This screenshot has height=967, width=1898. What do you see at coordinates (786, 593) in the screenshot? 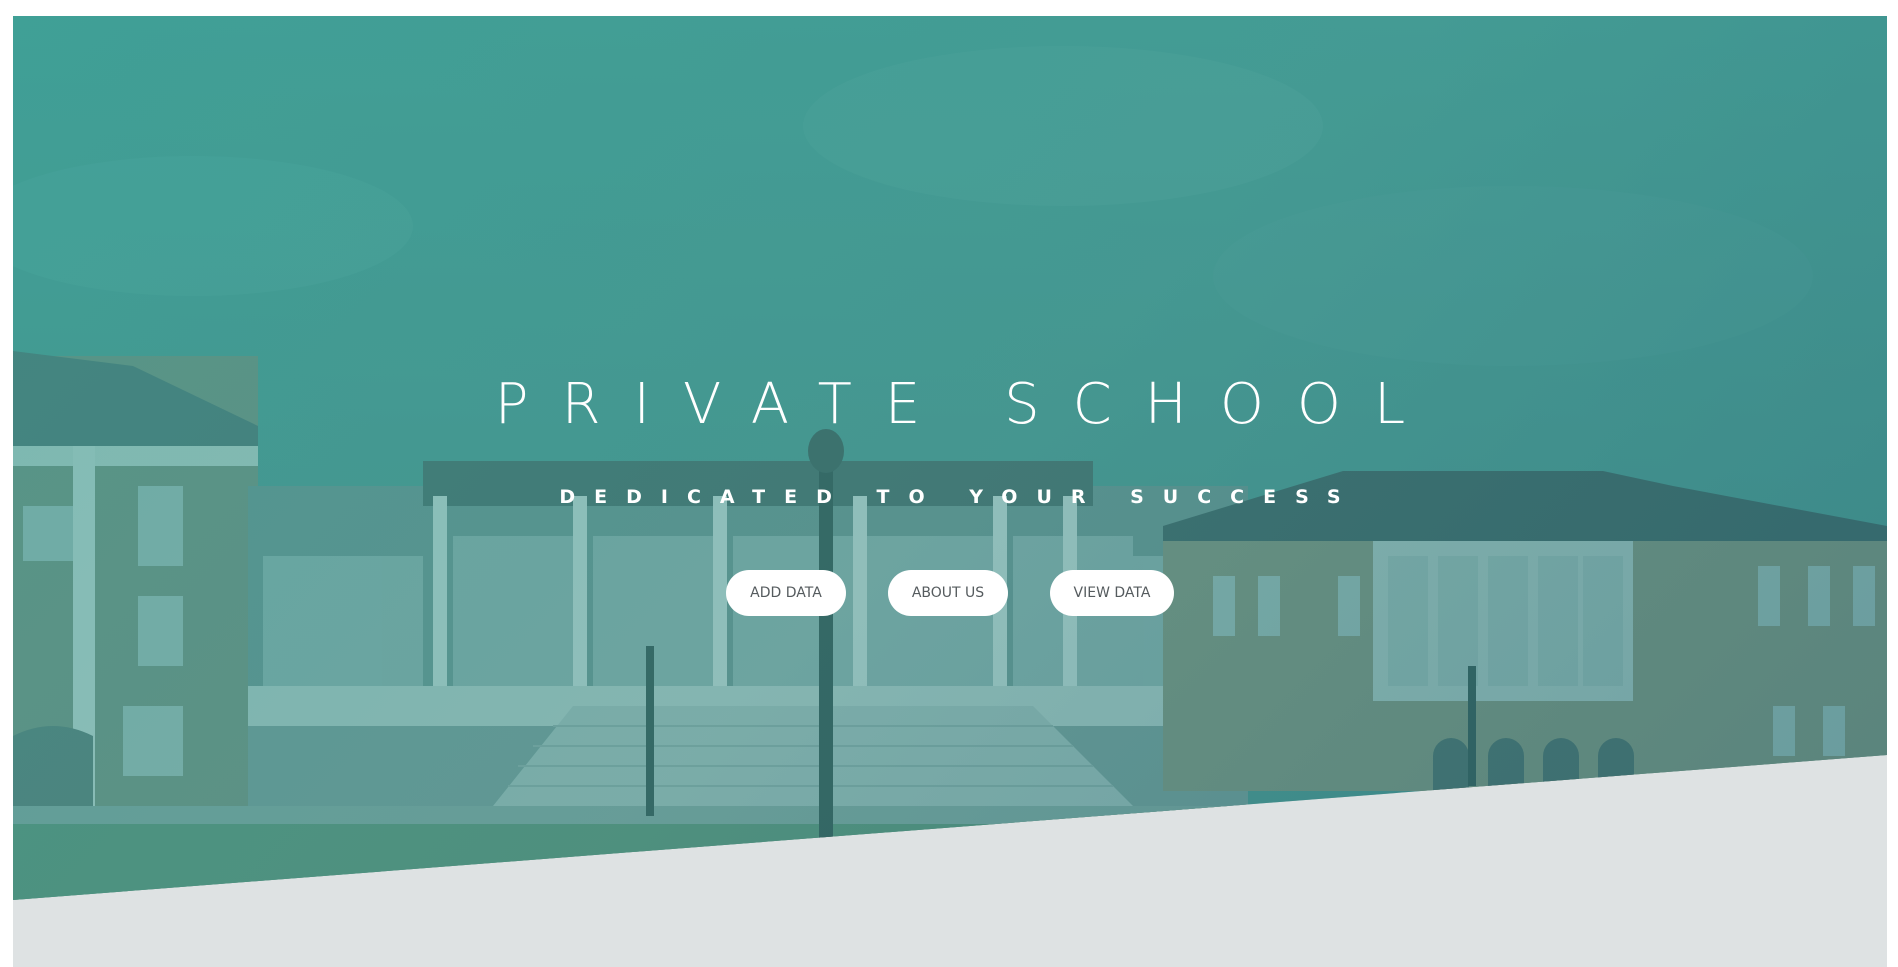
I see `add-data-button: ADD DATA` at bounding box center [786, 593].